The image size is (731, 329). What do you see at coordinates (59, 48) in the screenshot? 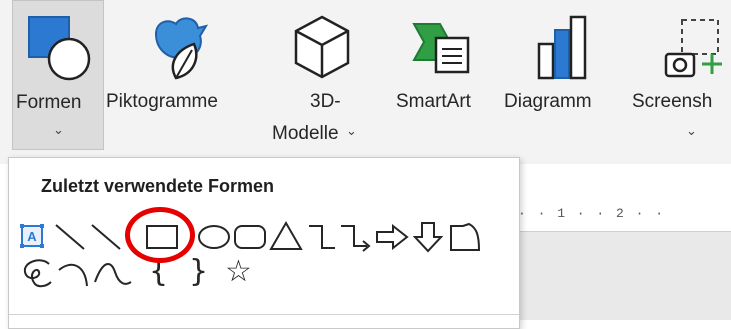
I see `shapes-icon` at bounding box center [59, 48].